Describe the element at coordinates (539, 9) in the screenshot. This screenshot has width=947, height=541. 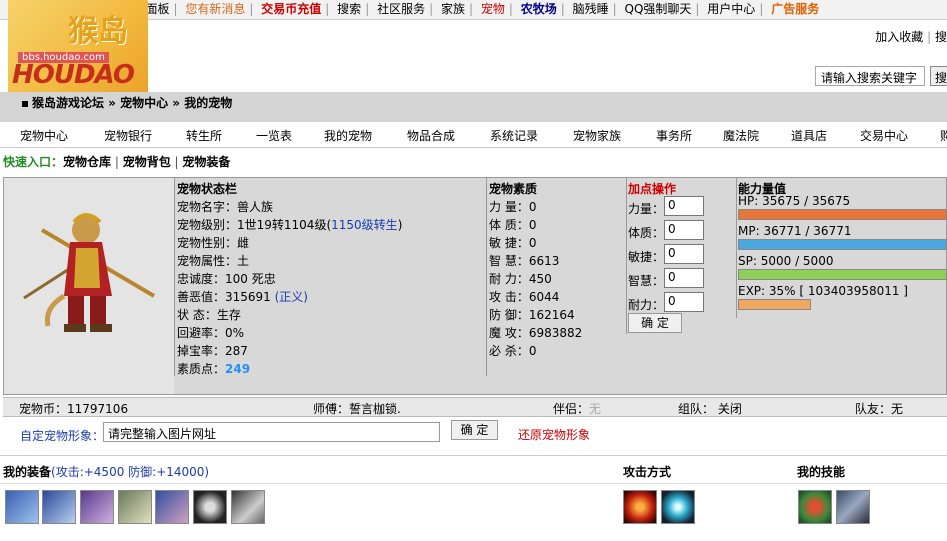
I see `farm-link: 农牧场` at that location.